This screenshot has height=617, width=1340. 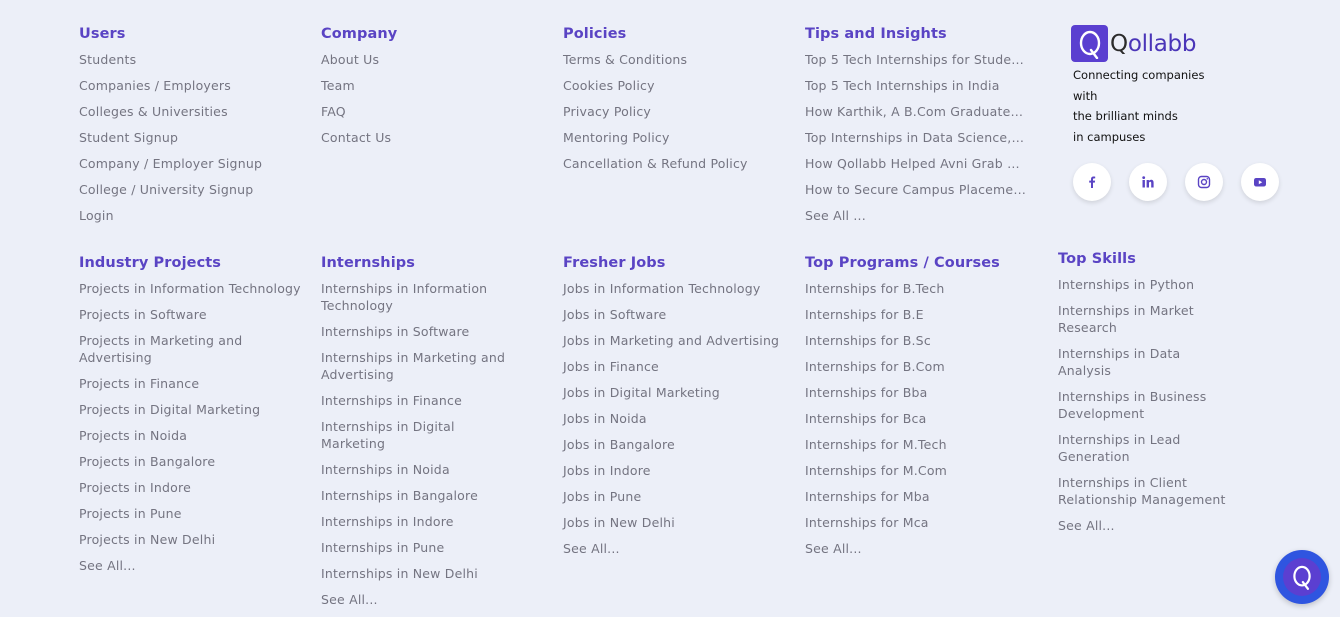 I want to click on facebook-button, so click(x=1092, y=182).